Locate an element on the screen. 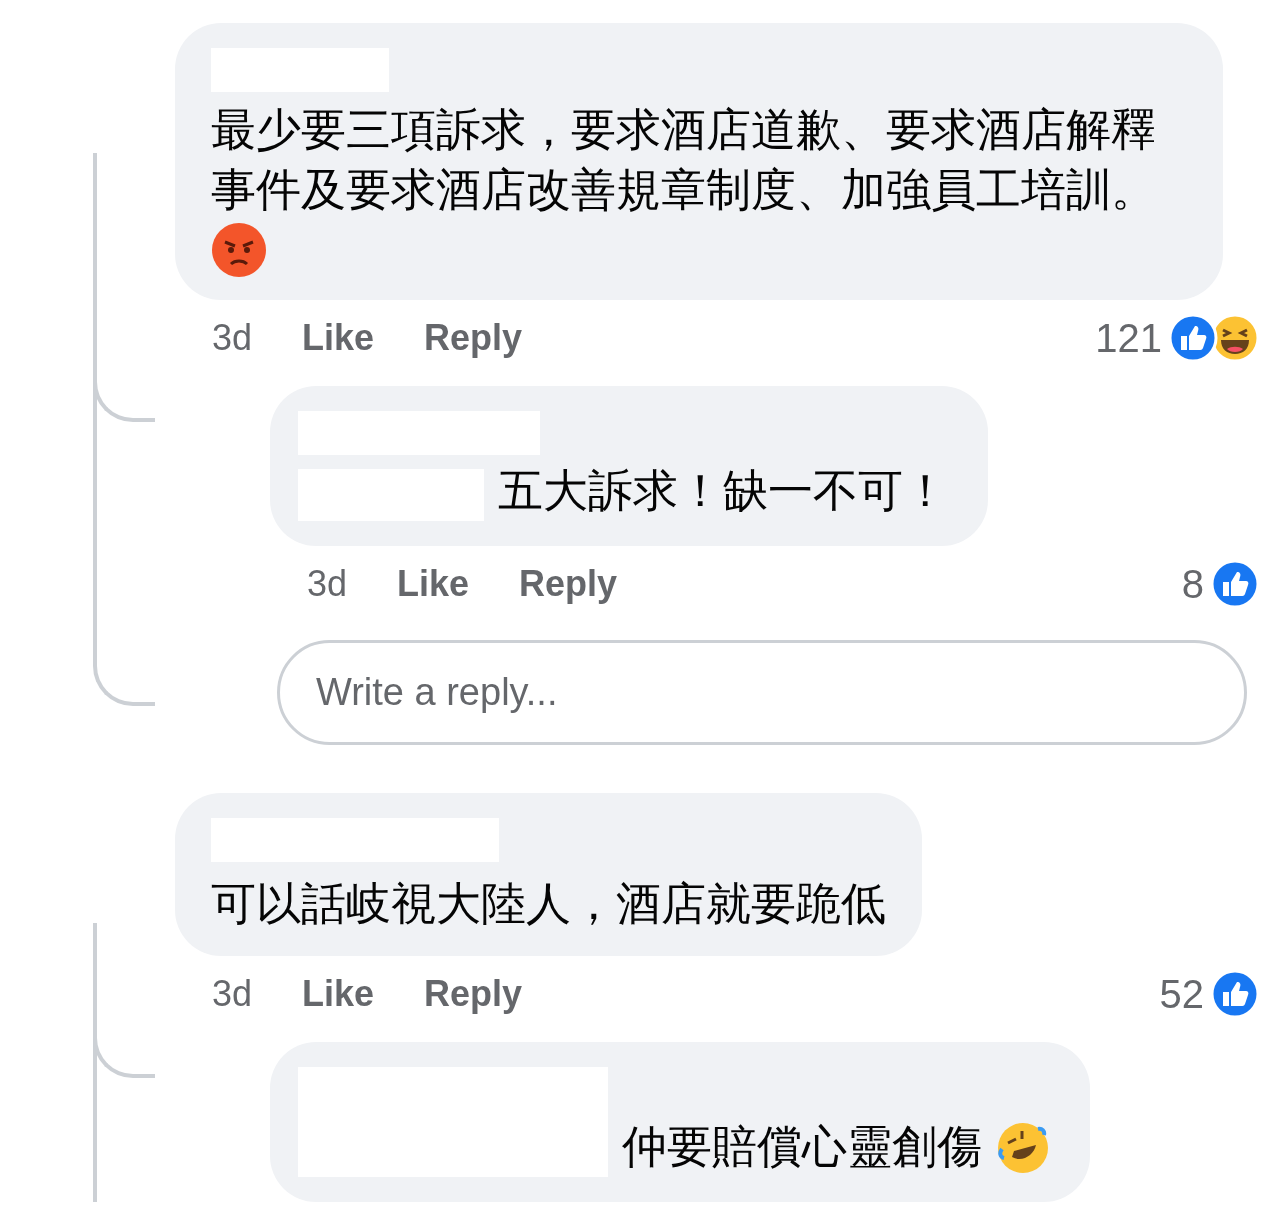 This screenshot has width=1284, height=1207. reaction-count: 52 is located at coordinates (1181, 994).